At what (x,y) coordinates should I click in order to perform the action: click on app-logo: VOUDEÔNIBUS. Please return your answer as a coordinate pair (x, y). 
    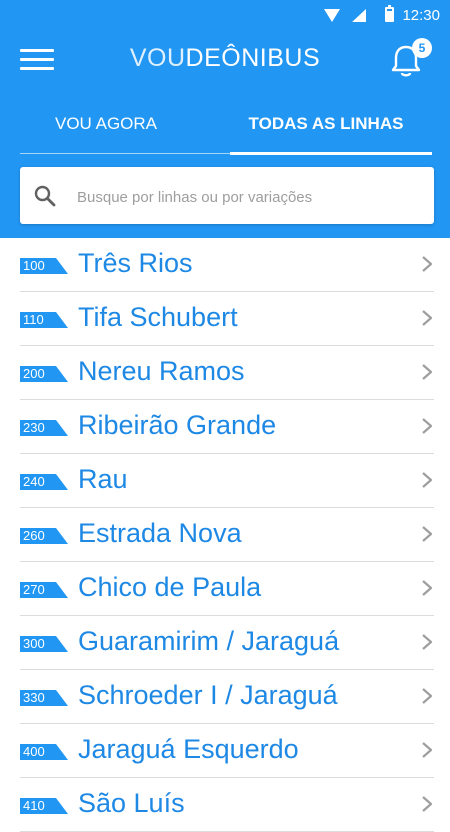
    Looking at the image, I should click on (225, 58).